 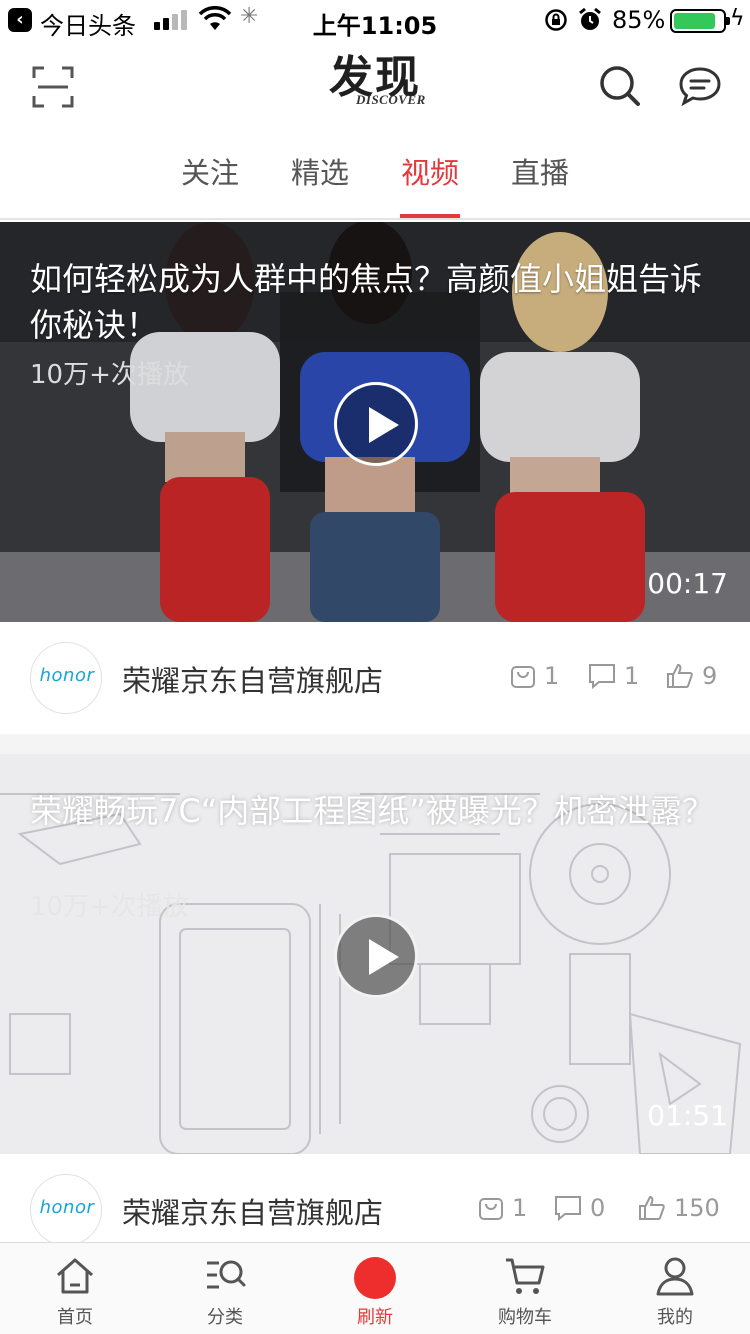 What do you see at coordinates (375, 20) in the screenshot?
I see `status-bar: ‹ 今日头条 ✳ 上午11:05 85% ϟ` at bounding box center [375, 20].